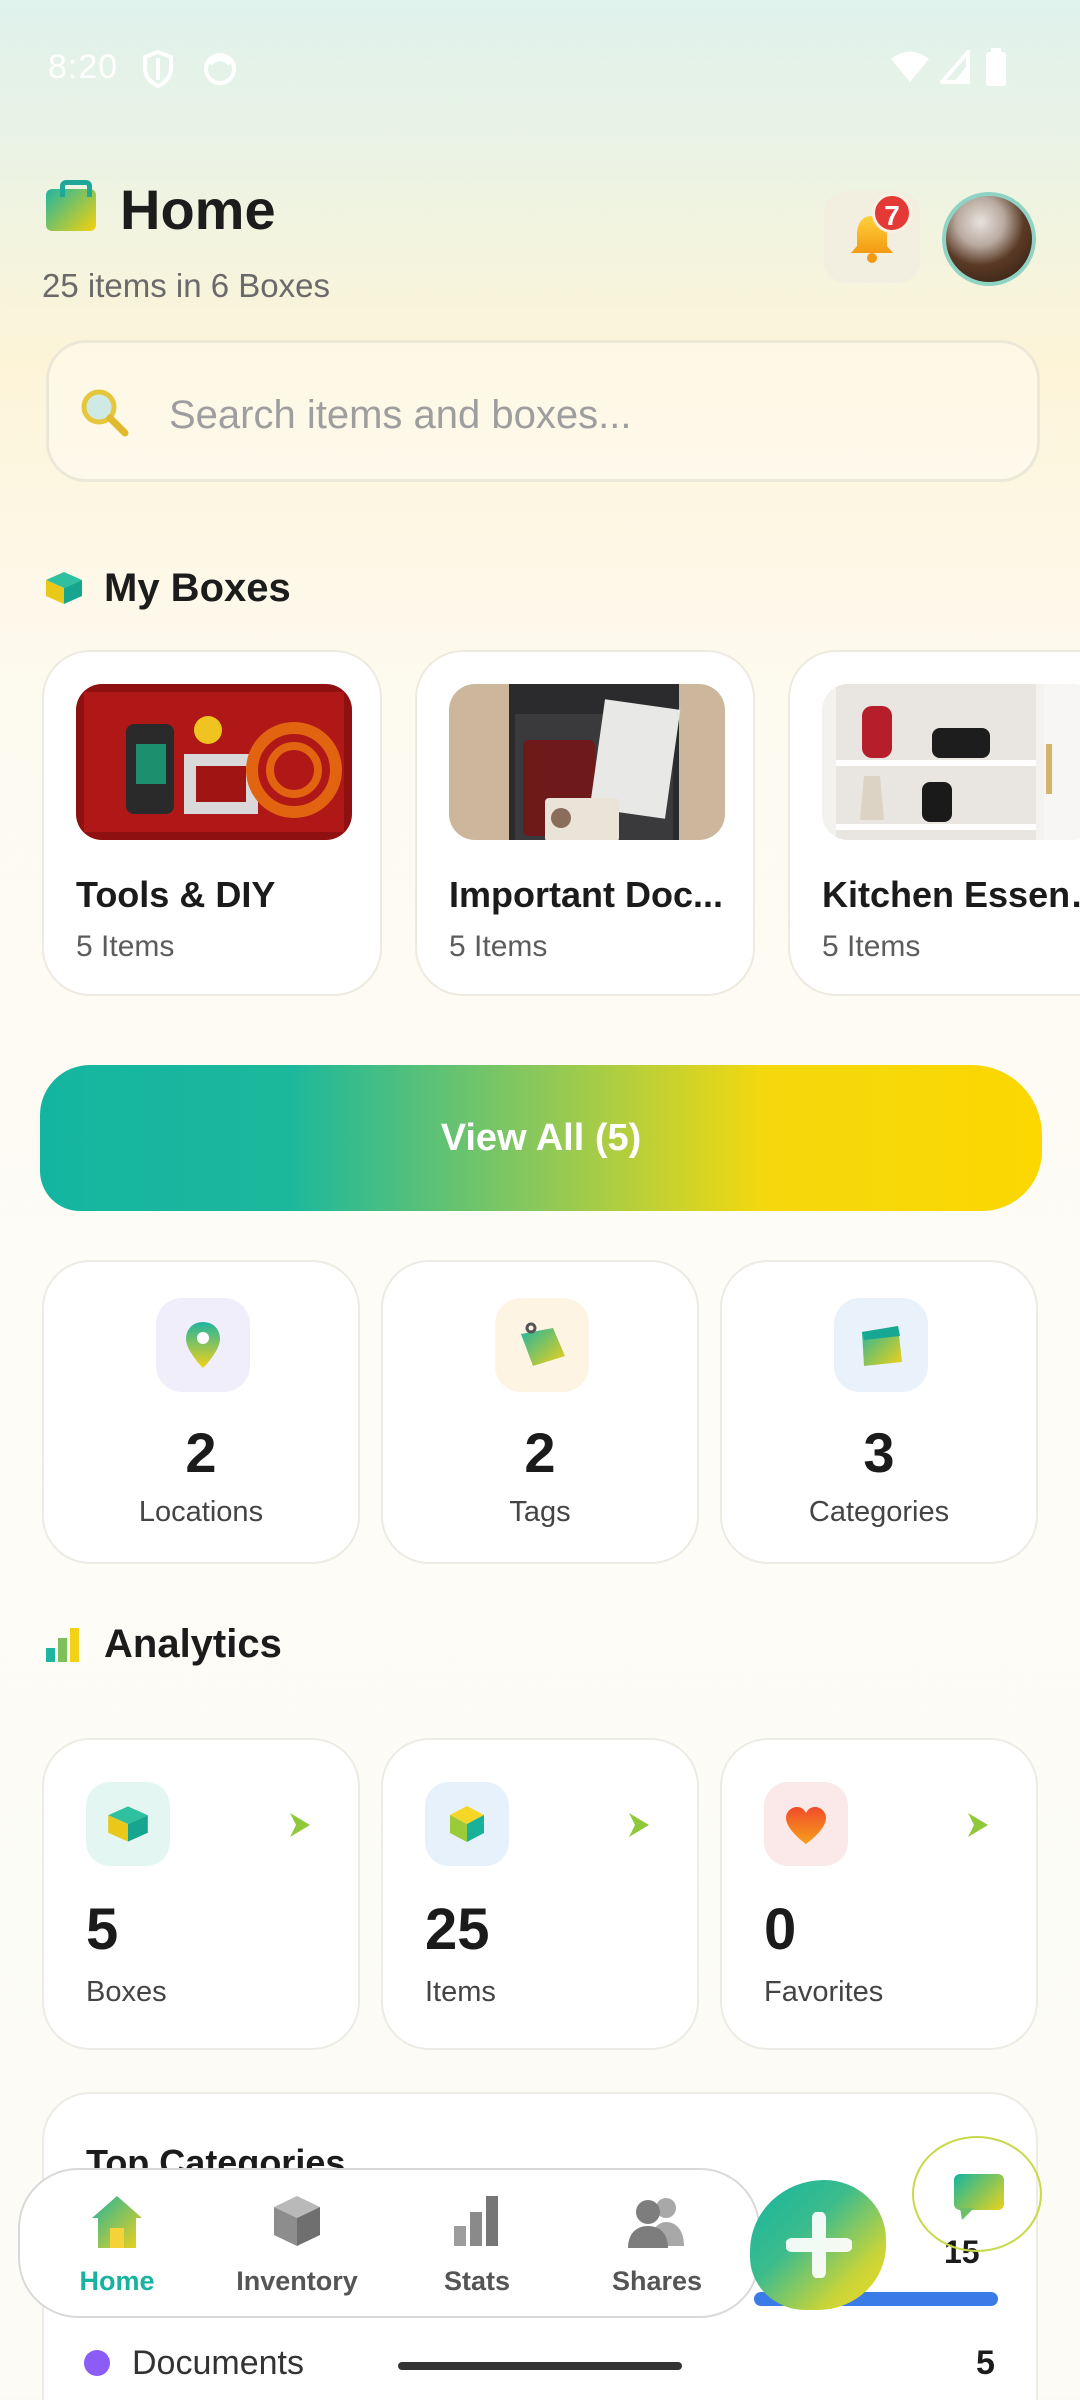 The width and height of the screenshot is (1080, 2400). Describe the element at coordinates (158, 69) in the screenshot. I see `shield-status-icon` at that location.